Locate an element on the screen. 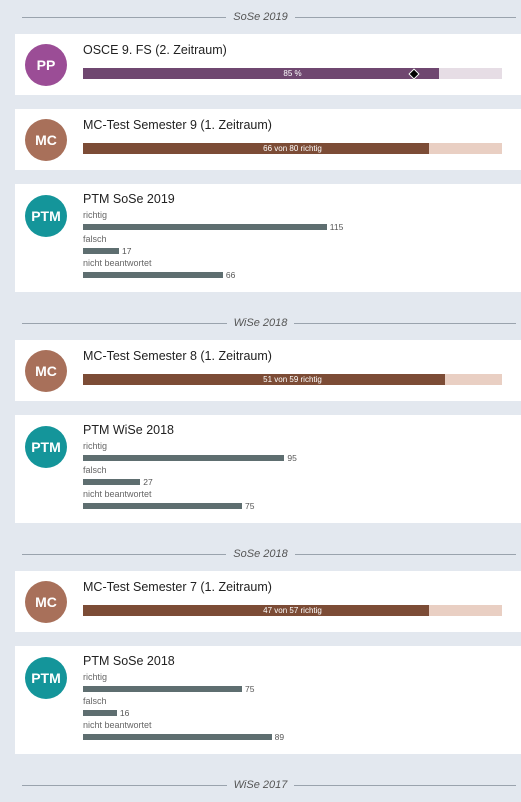  score-progress-bar: 51 von 59 richtig is located at coordinates (292, 379).